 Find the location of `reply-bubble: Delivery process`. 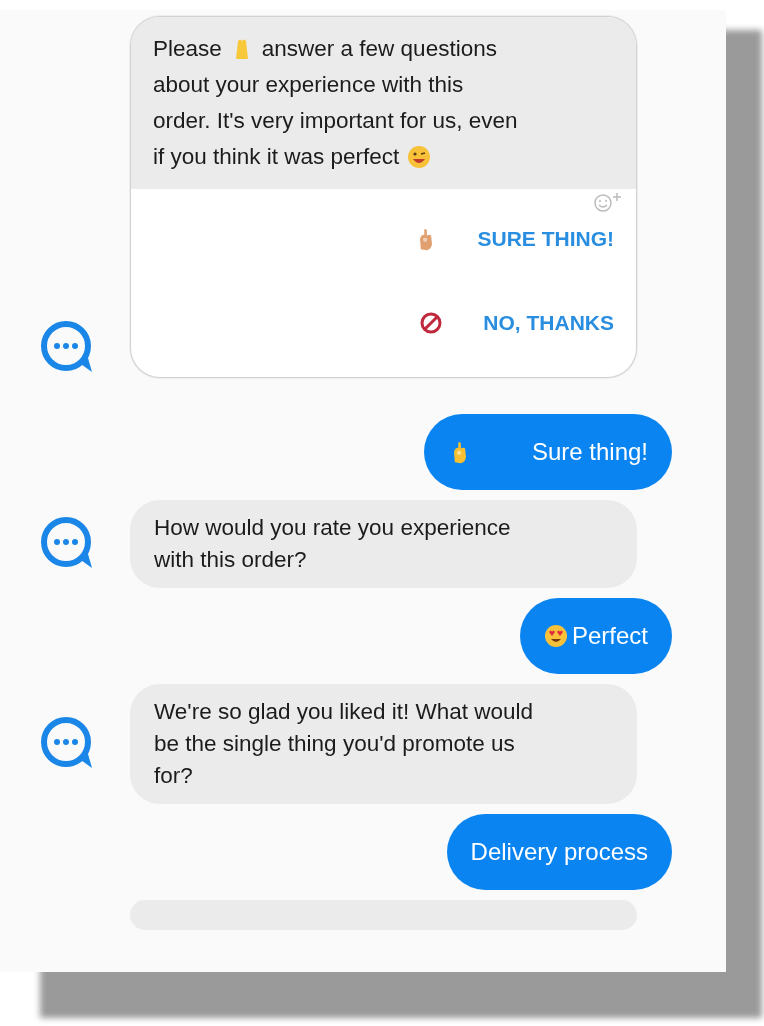

reply-bubble: Delivery process is located at coordinates (559, 852).